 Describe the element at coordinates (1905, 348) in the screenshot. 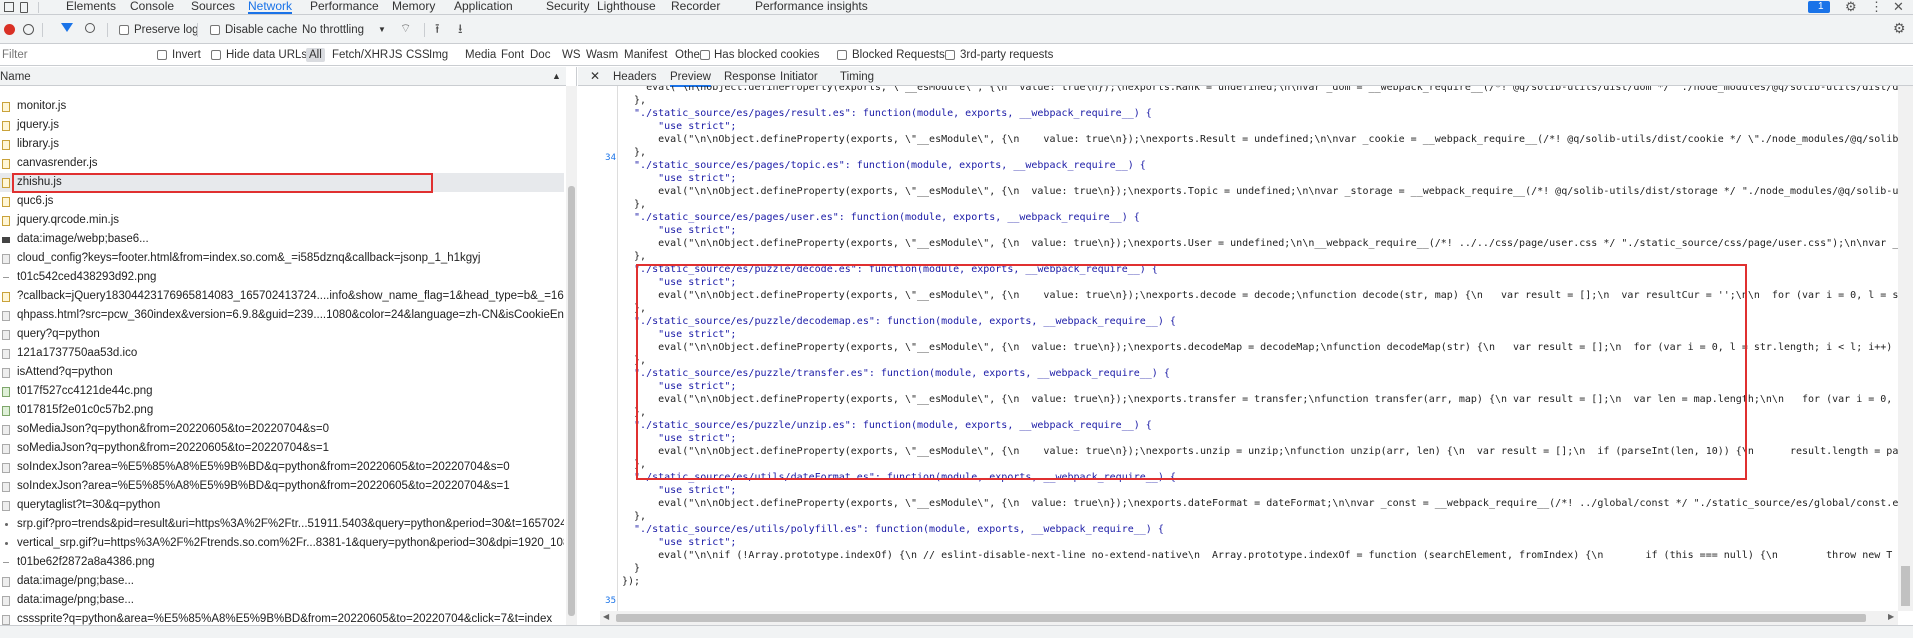

I see `code-vertical-scrollbar` at that location.